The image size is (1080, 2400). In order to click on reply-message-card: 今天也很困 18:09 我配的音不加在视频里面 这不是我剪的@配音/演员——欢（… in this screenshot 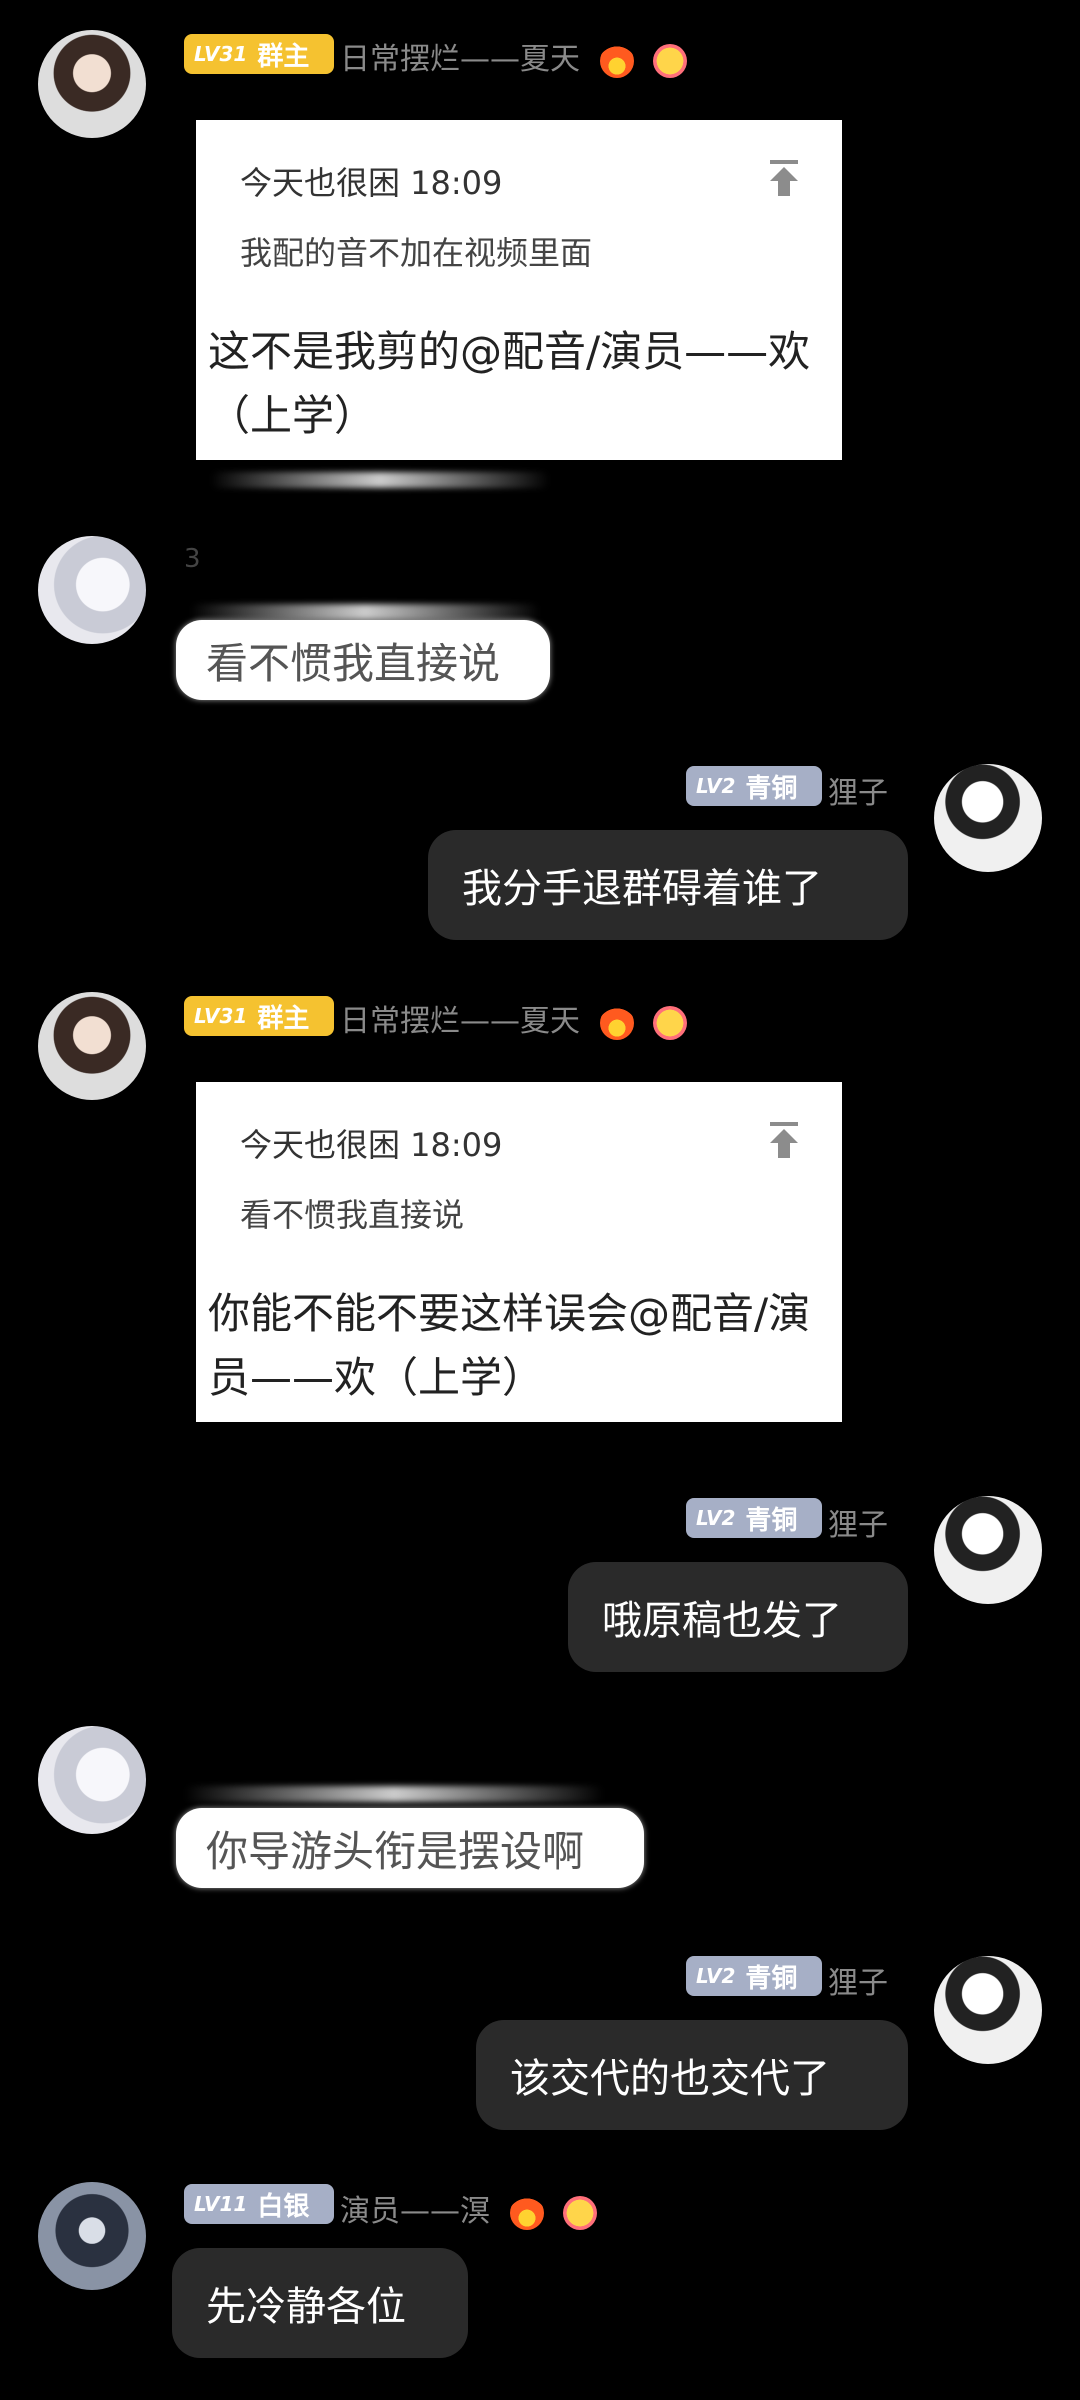, I will do `click(519, 290)`.